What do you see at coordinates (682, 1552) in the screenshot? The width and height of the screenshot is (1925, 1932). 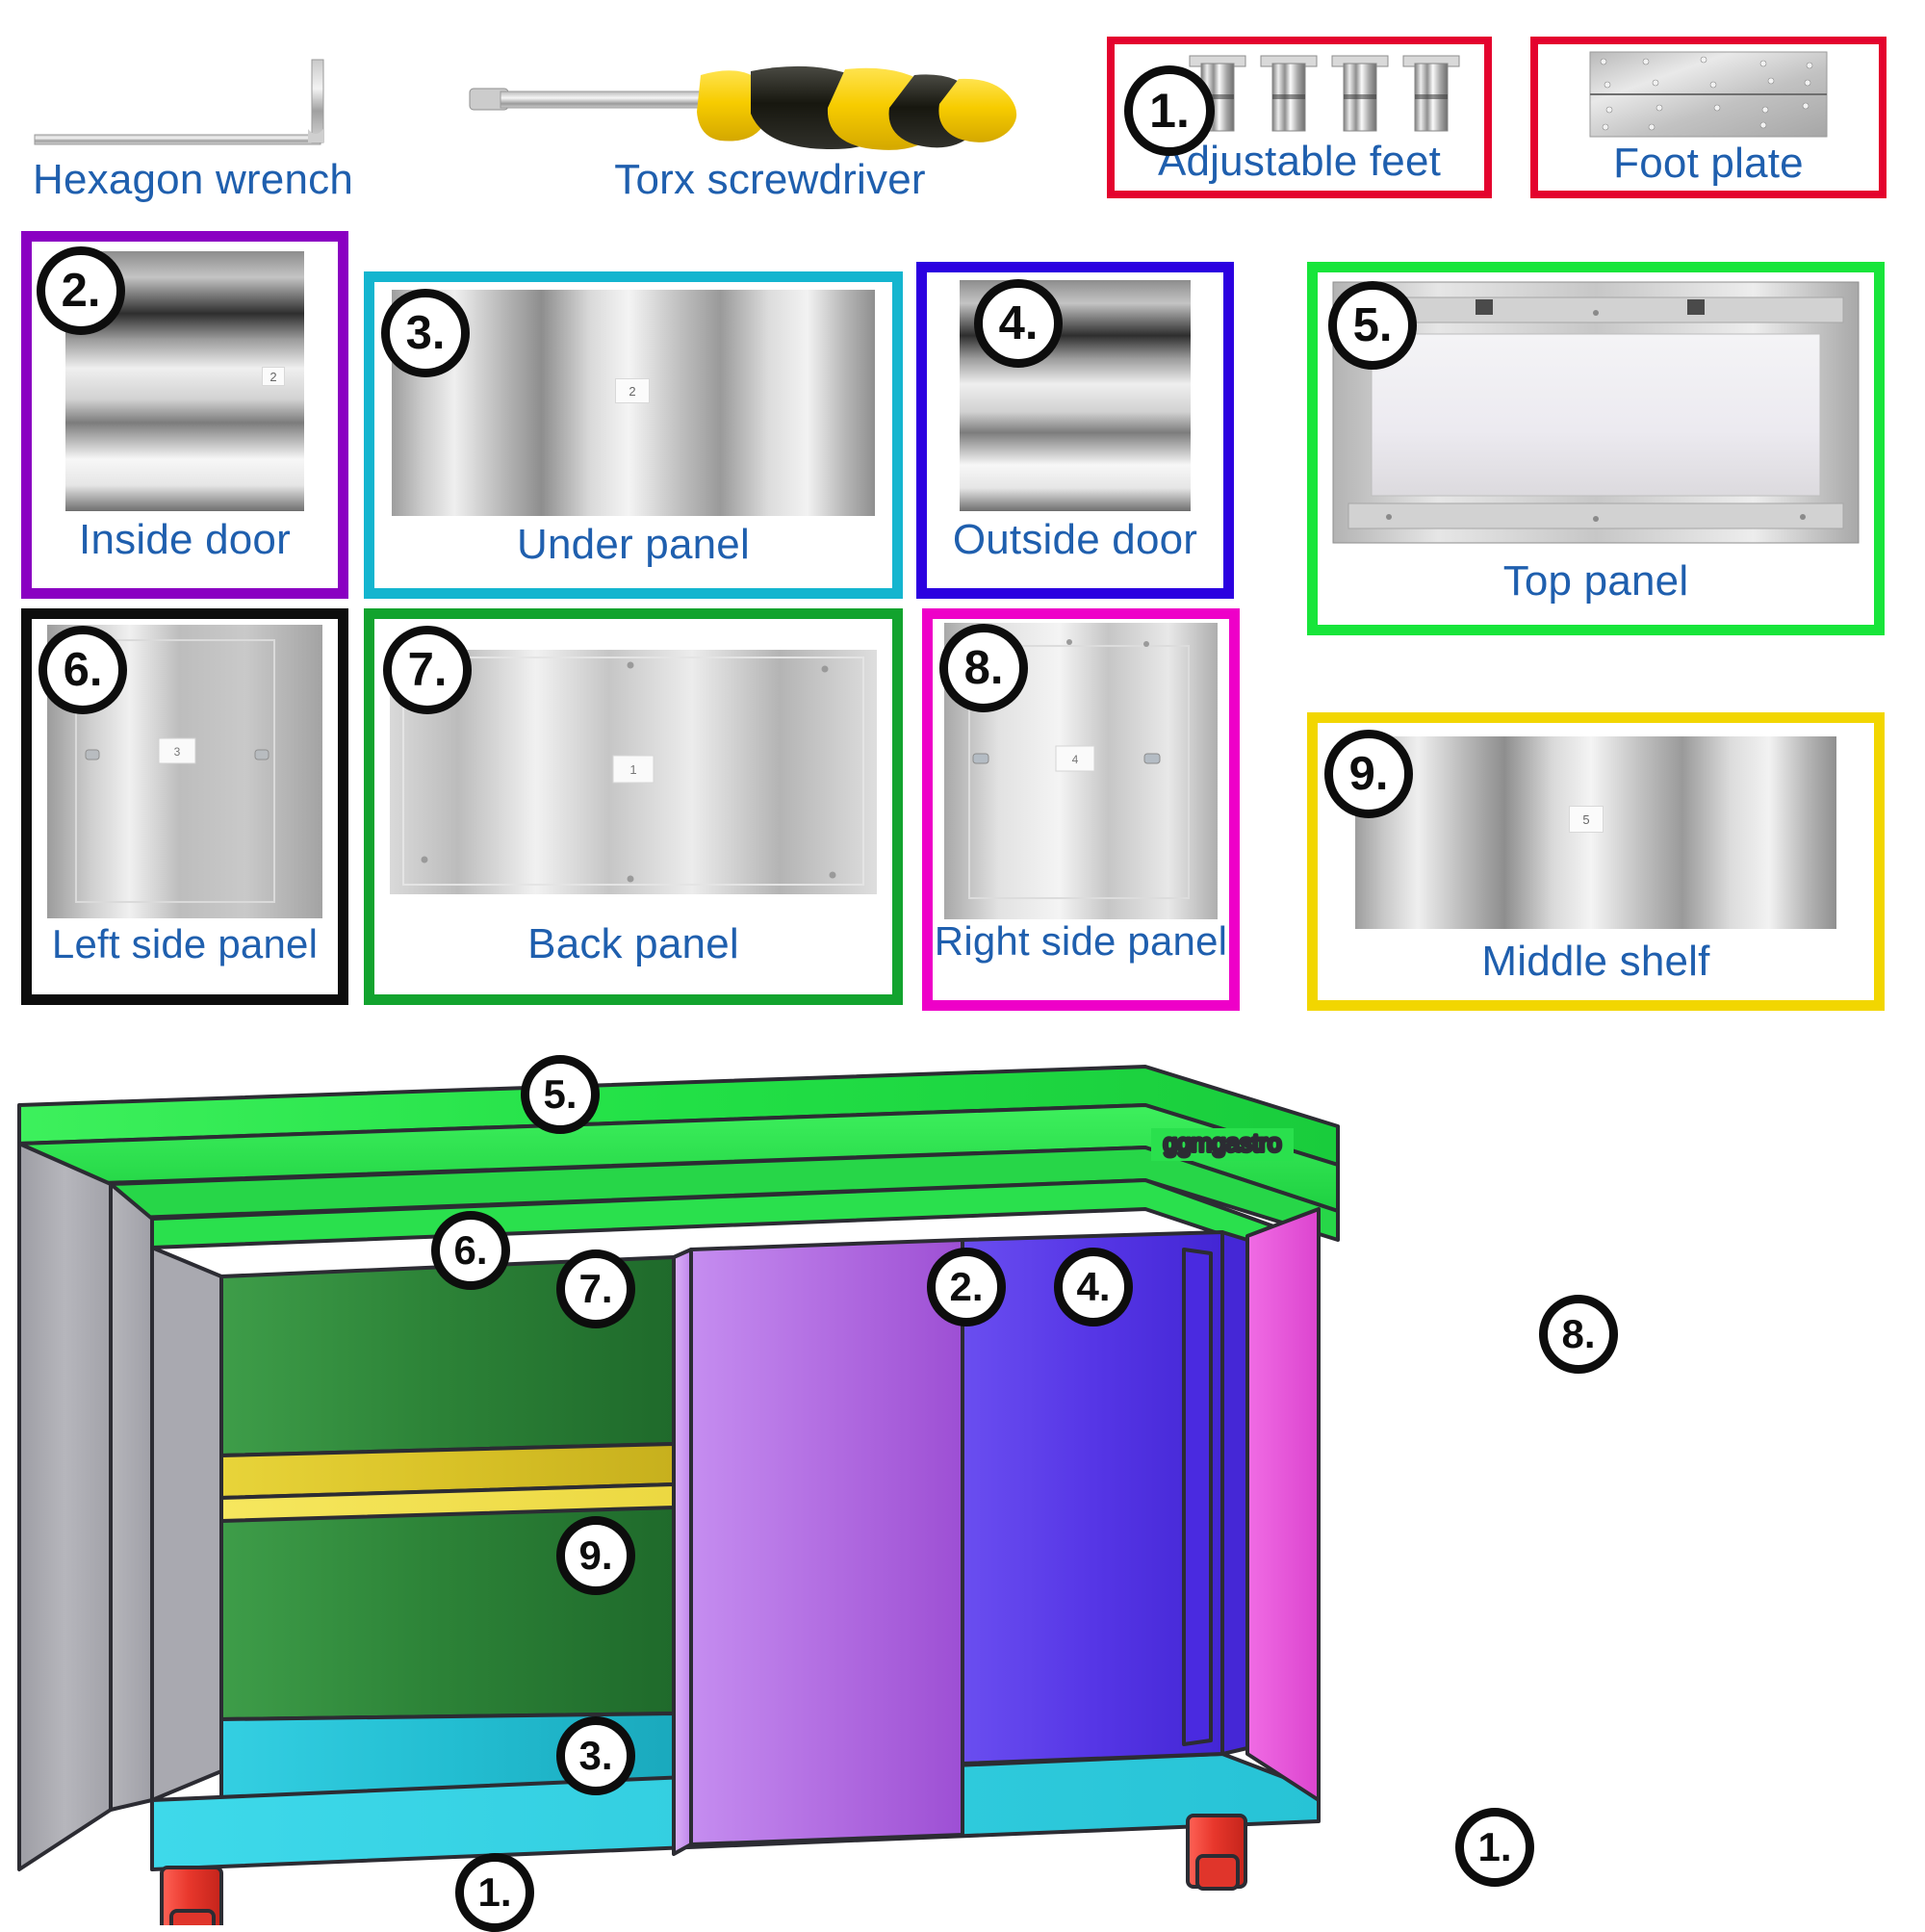 I see `inside-door-edge` at bounding box center [682, 1552].